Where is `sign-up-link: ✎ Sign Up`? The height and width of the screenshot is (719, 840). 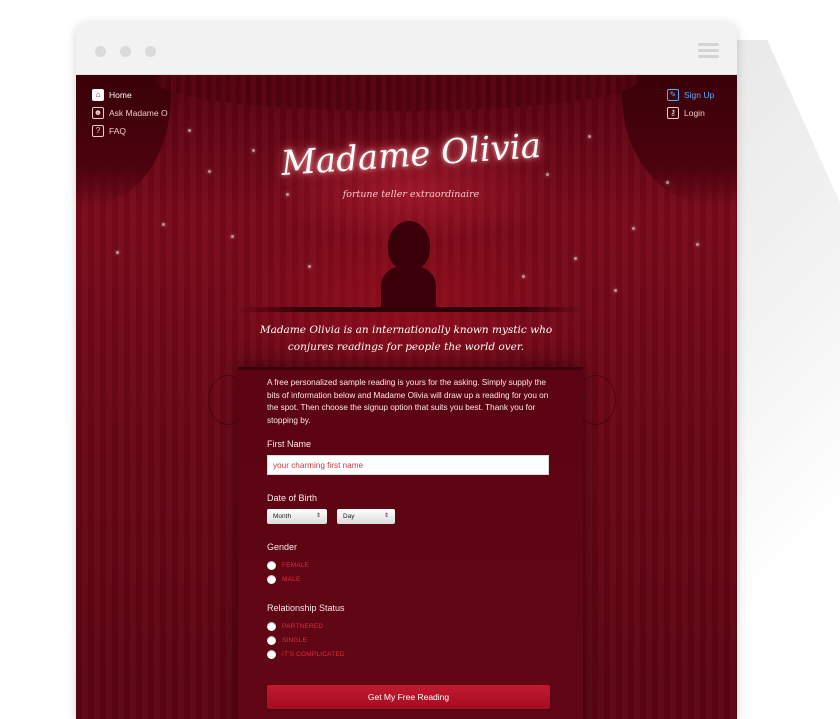 sign-up-link: ✎ Sign Up is located at coordinates (690, 95).